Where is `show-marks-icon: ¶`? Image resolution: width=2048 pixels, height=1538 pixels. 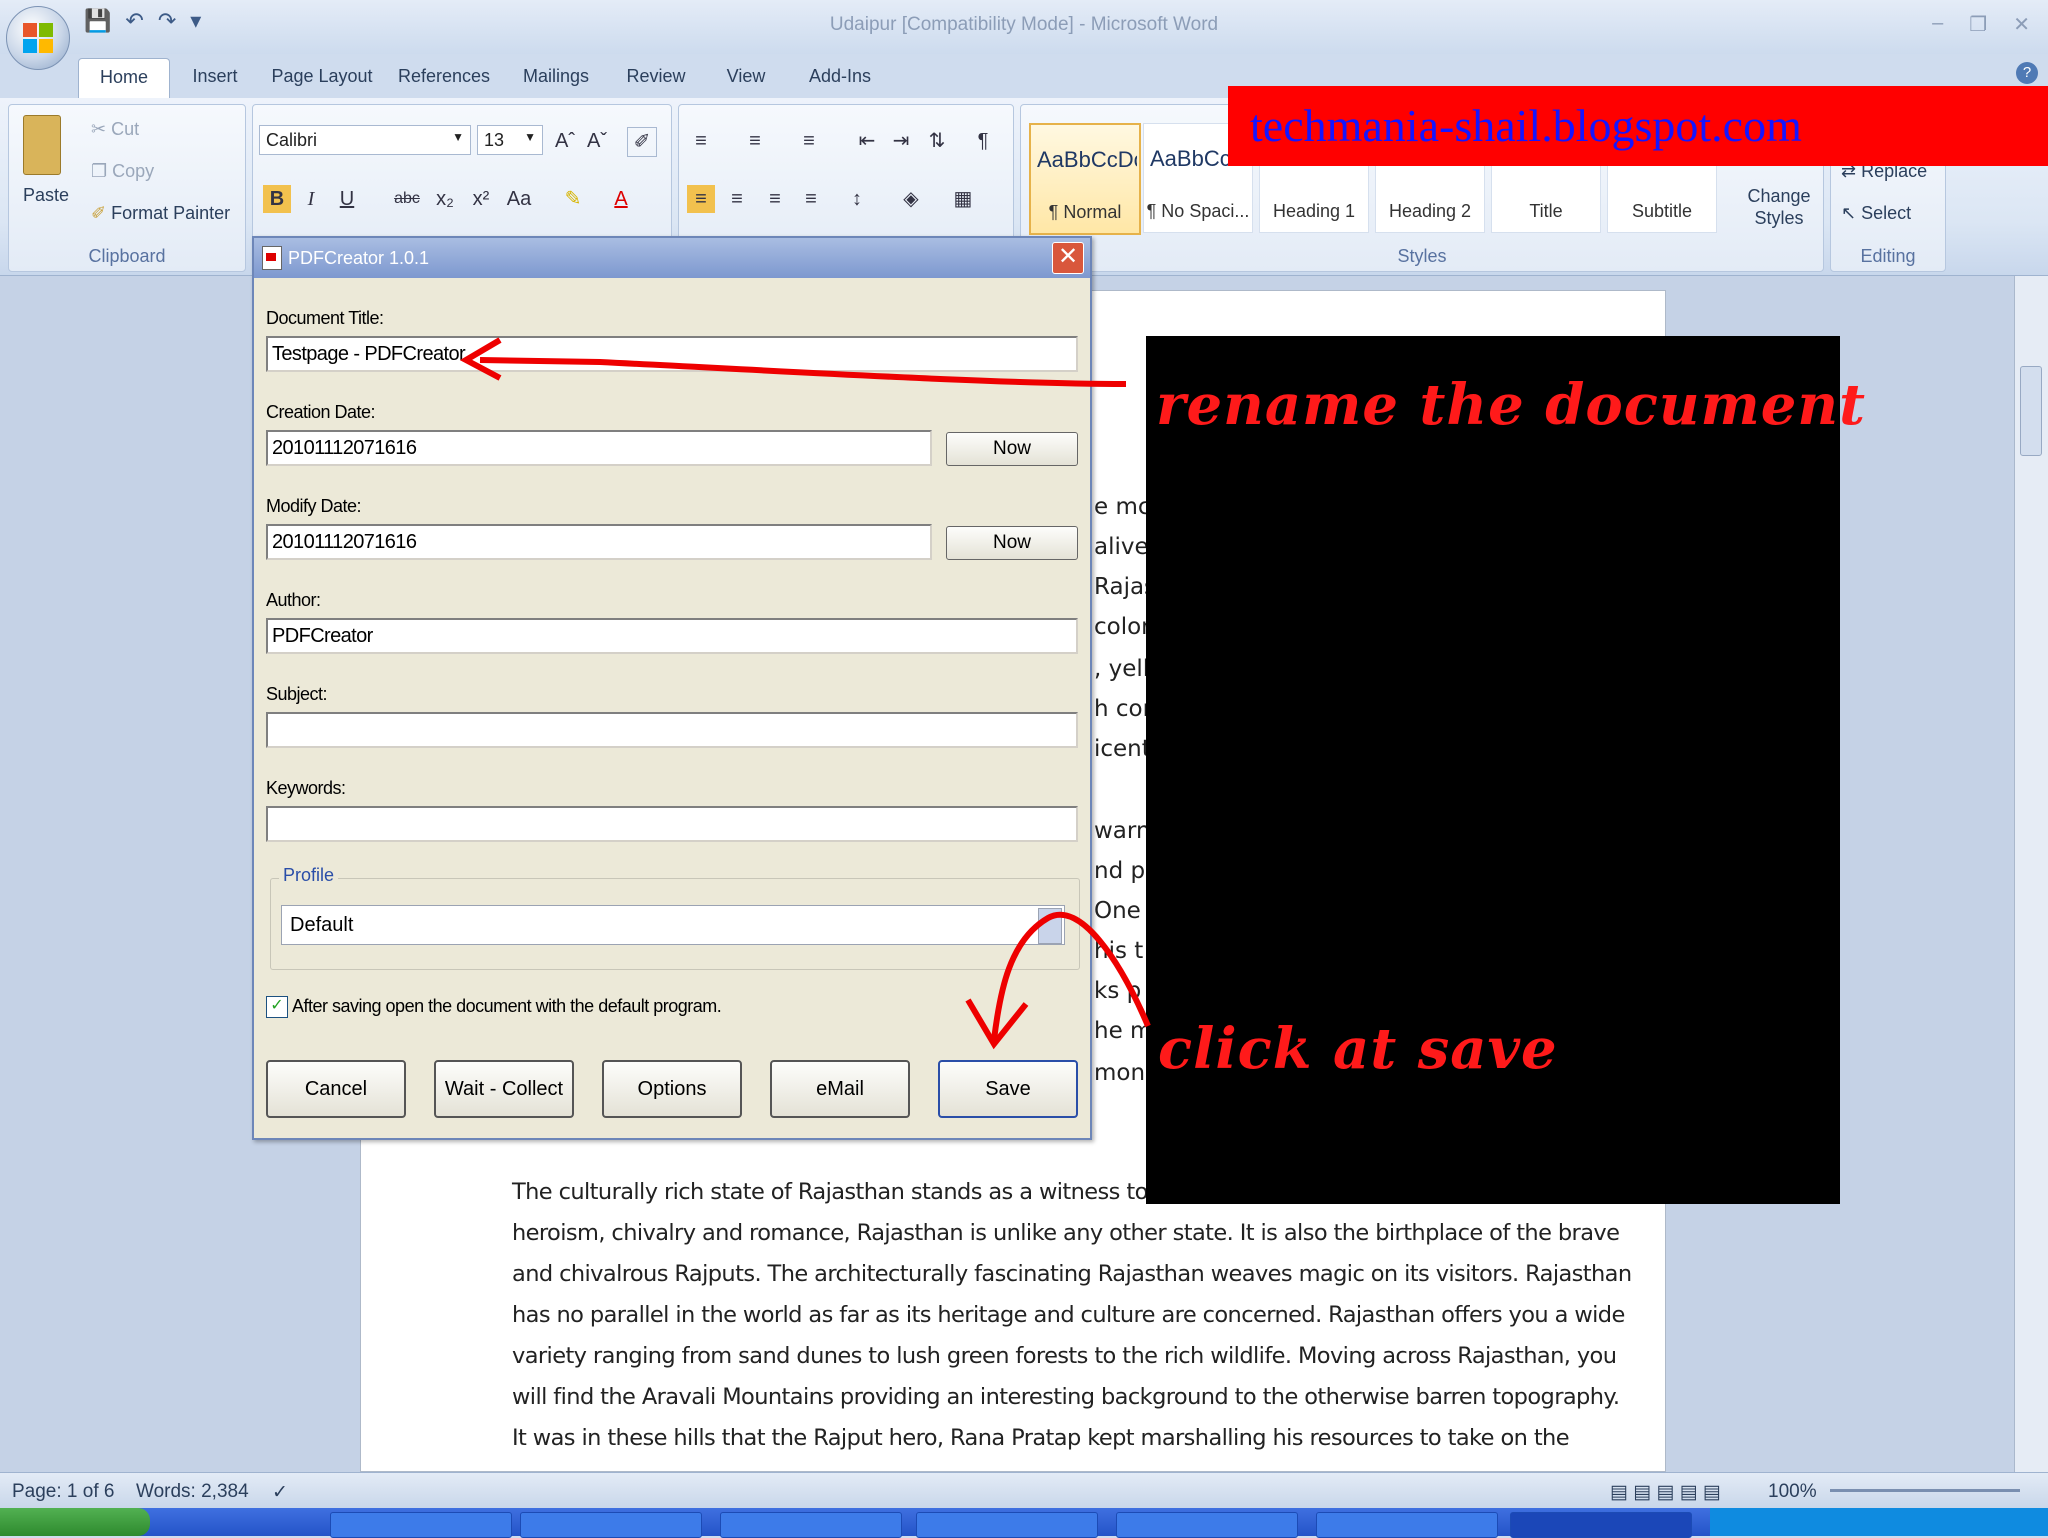
show-marks-icon: ¶ is located at coordinates (983, 141).